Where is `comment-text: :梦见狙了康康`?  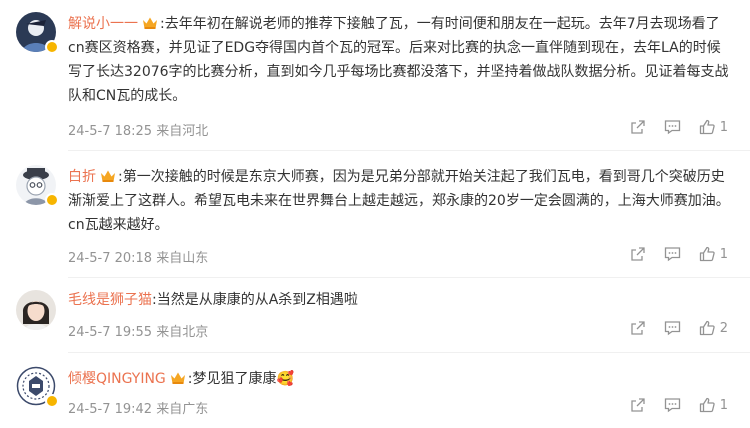
comment-text: :梦见狙了康康 is located at coordinates (232, 379).